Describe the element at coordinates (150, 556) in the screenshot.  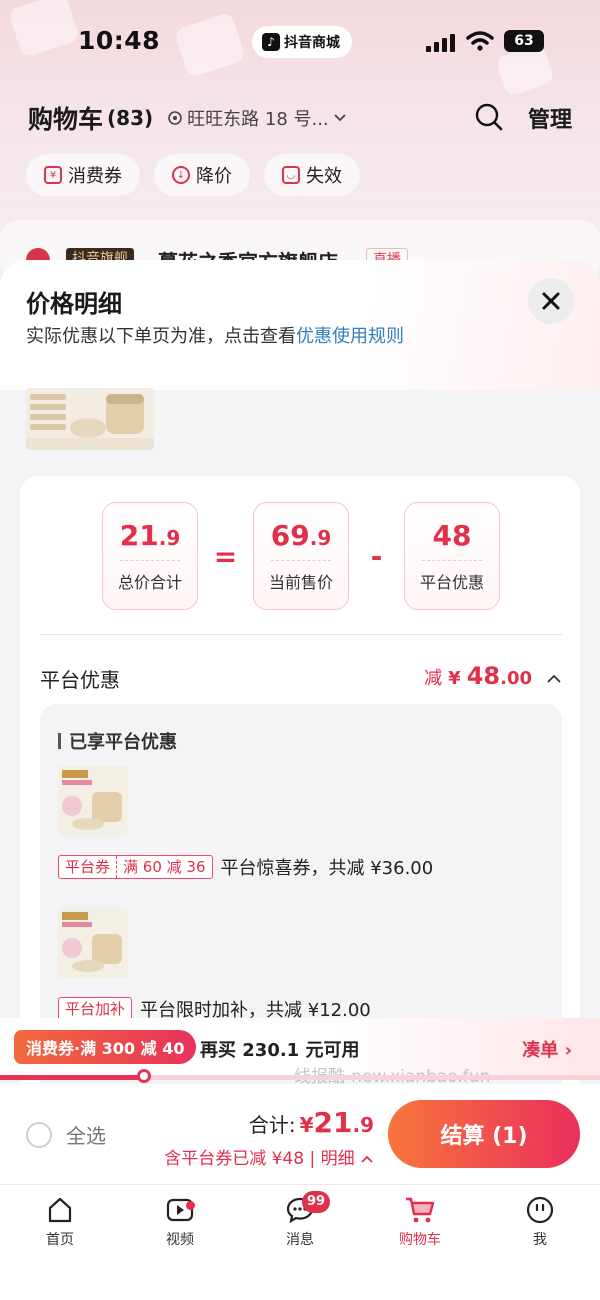
I see `total-price-box: 21.9 总价合计` at that location.